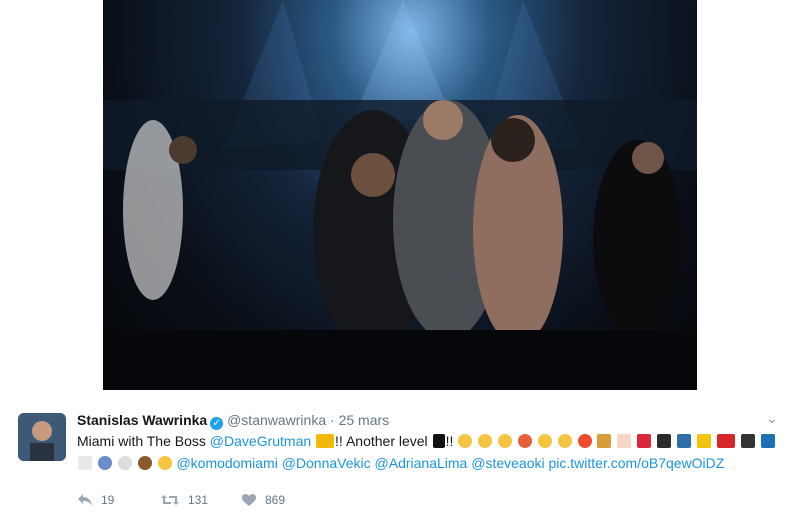 The height and width of the screenshot is (526, 798). I want to click on sparkler-emoji-icon, so click(767, 441).